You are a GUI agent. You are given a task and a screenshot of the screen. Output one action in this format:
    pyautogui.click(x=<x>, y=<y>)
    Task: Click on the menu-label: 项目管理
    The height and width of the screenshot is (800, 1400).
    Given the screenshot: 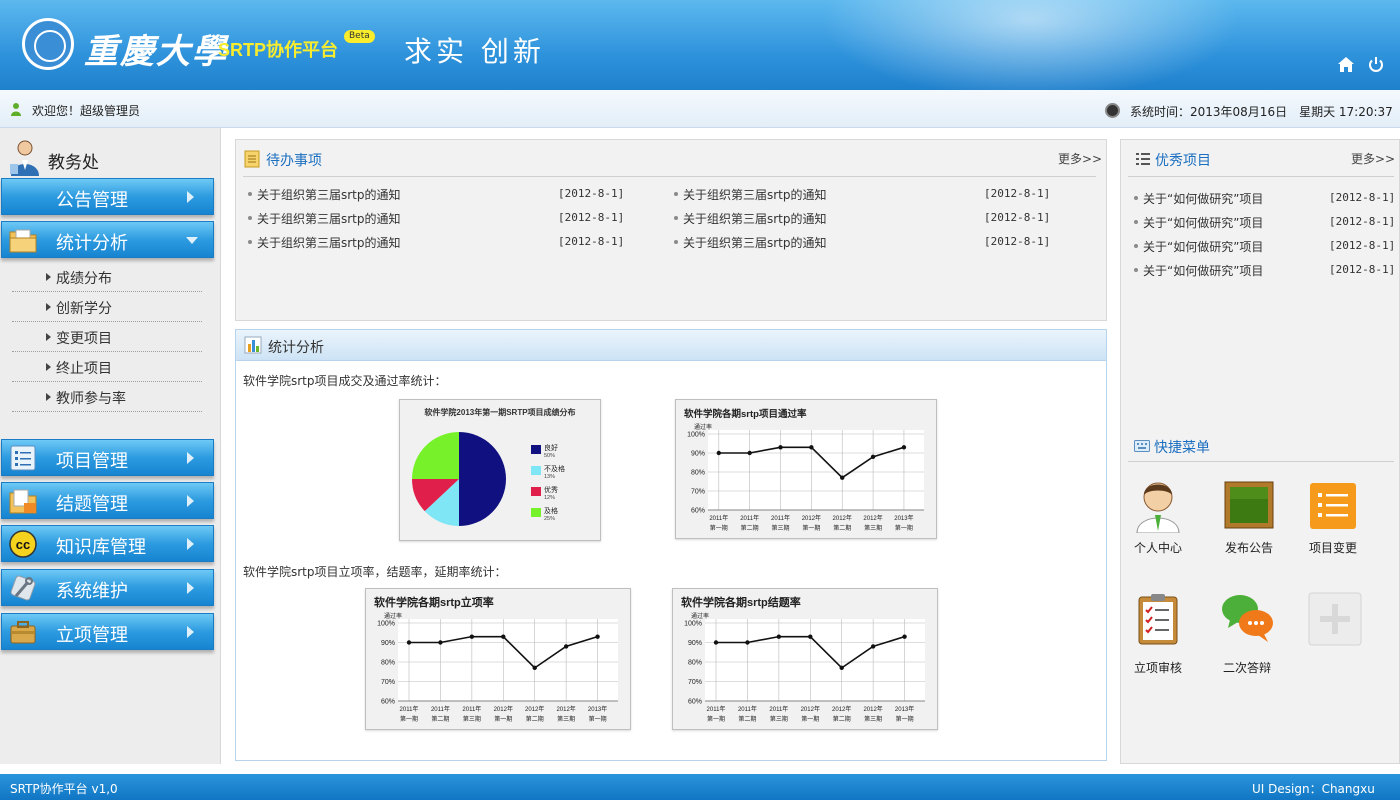 What is the action you would take?
    pyautogui.click(x=92, y=461)
    